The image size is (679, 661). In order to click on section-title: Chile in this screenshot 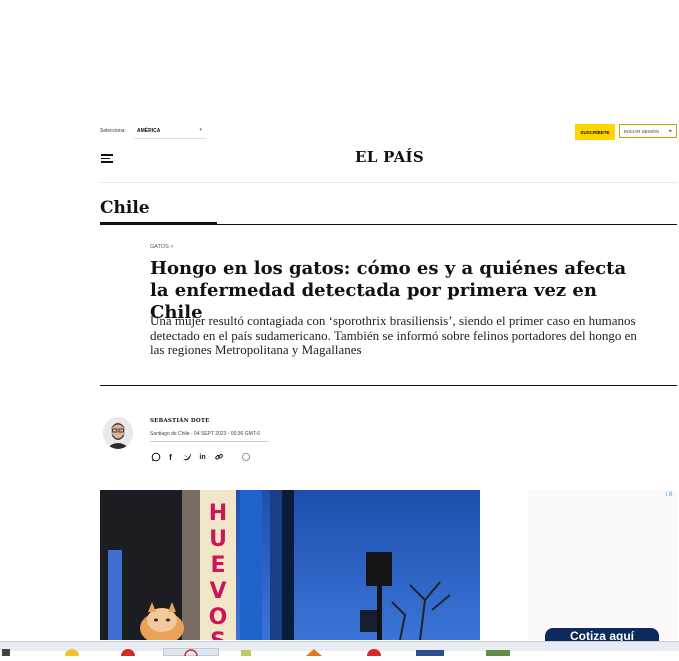, I will do `click(125, 208)`.